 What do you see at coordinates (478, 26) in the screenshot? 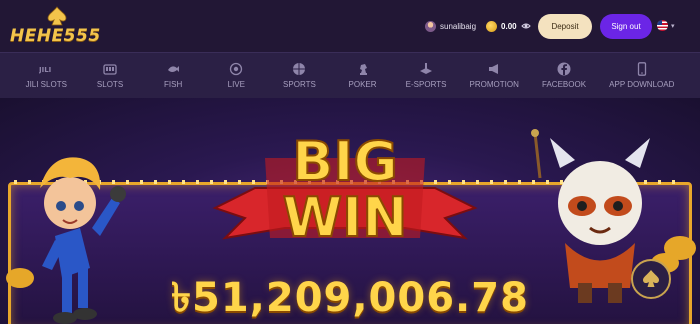
I see `user-info: sunalibaig 0.00` at bounding box center [478, 26].